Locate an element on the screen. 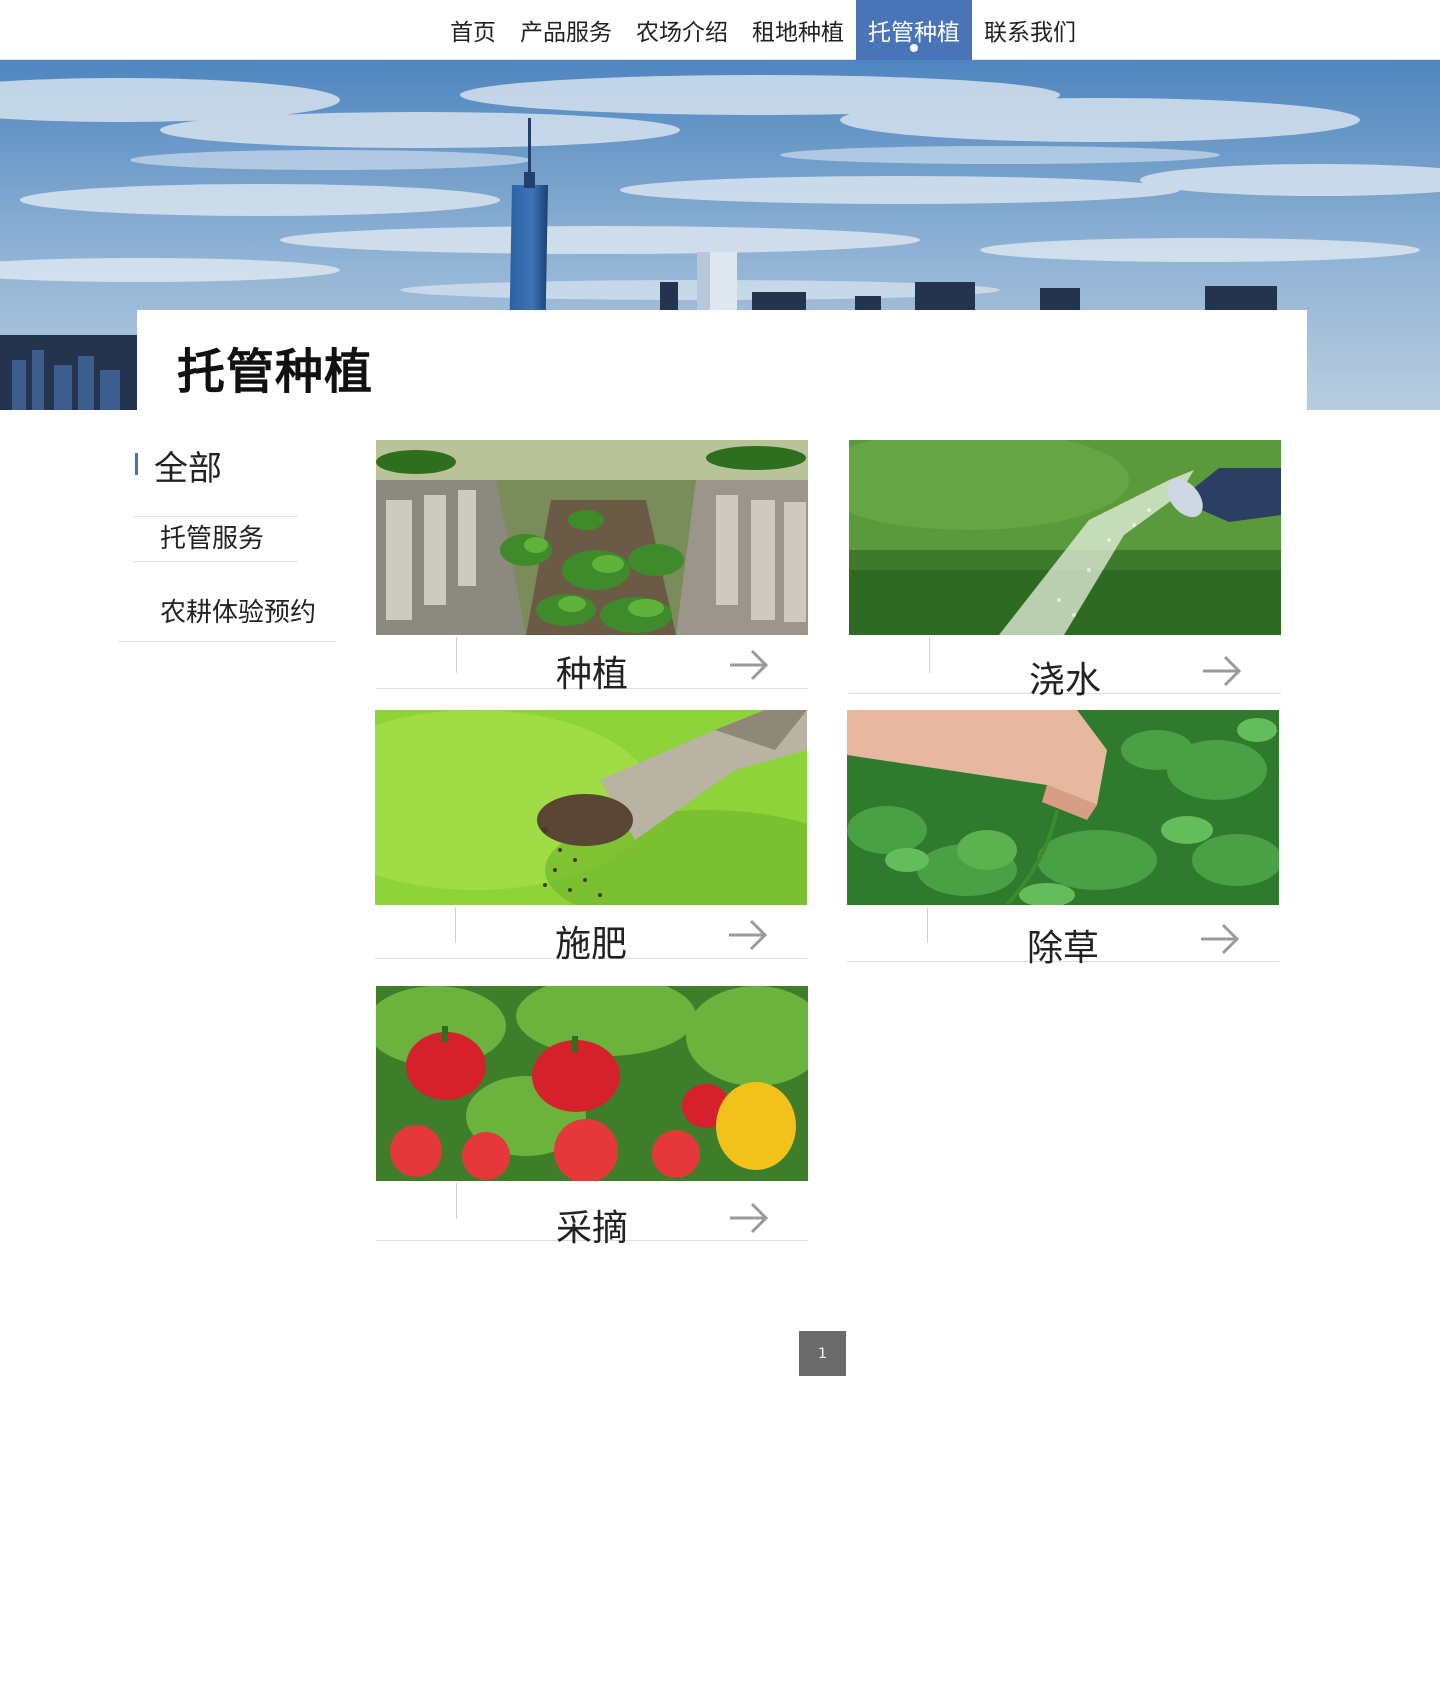 This screenshot has width=1440, height=1698. sidebar-heading-label: 全部 is located at coordinates (188, 468).